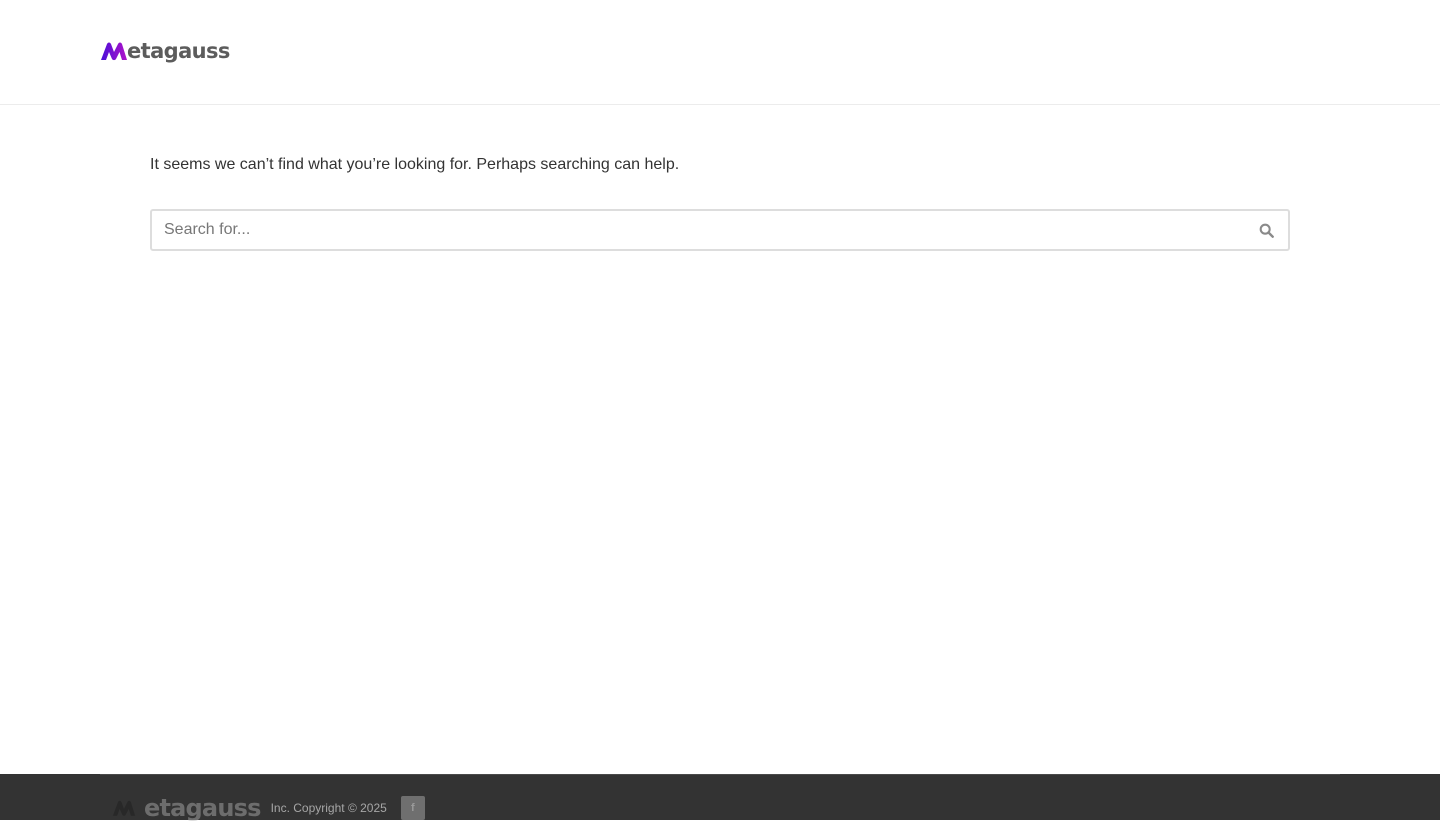 Image resolution: width=1440 pixels, height=822 pixels. I want to click on footer-row: etagauss Inc. Copyright © 2025 f, so click(268, 808).